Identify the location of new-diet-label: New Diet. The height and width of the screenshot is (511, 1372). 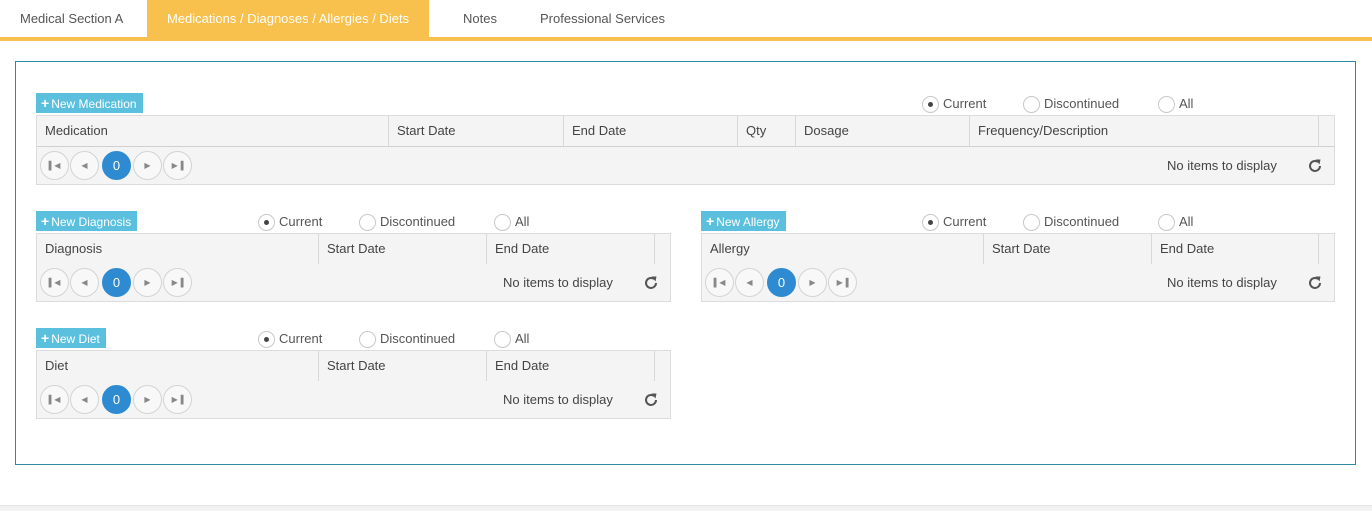
(75, 339).